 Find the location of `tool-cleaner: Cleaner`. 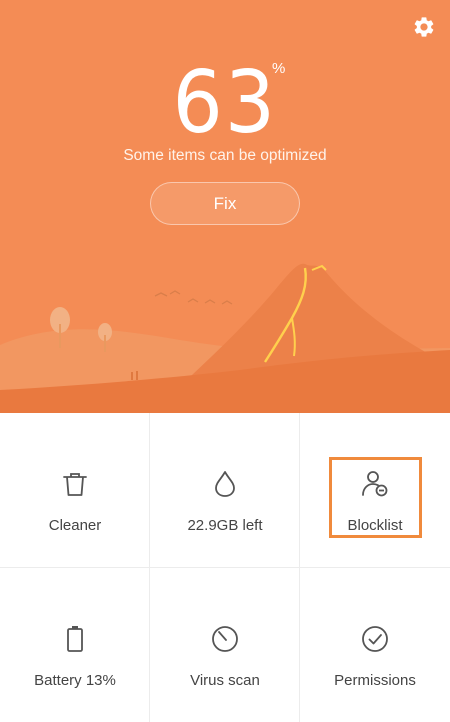

tool-cleaner: Cleaner is located at coordinates (75, 490).